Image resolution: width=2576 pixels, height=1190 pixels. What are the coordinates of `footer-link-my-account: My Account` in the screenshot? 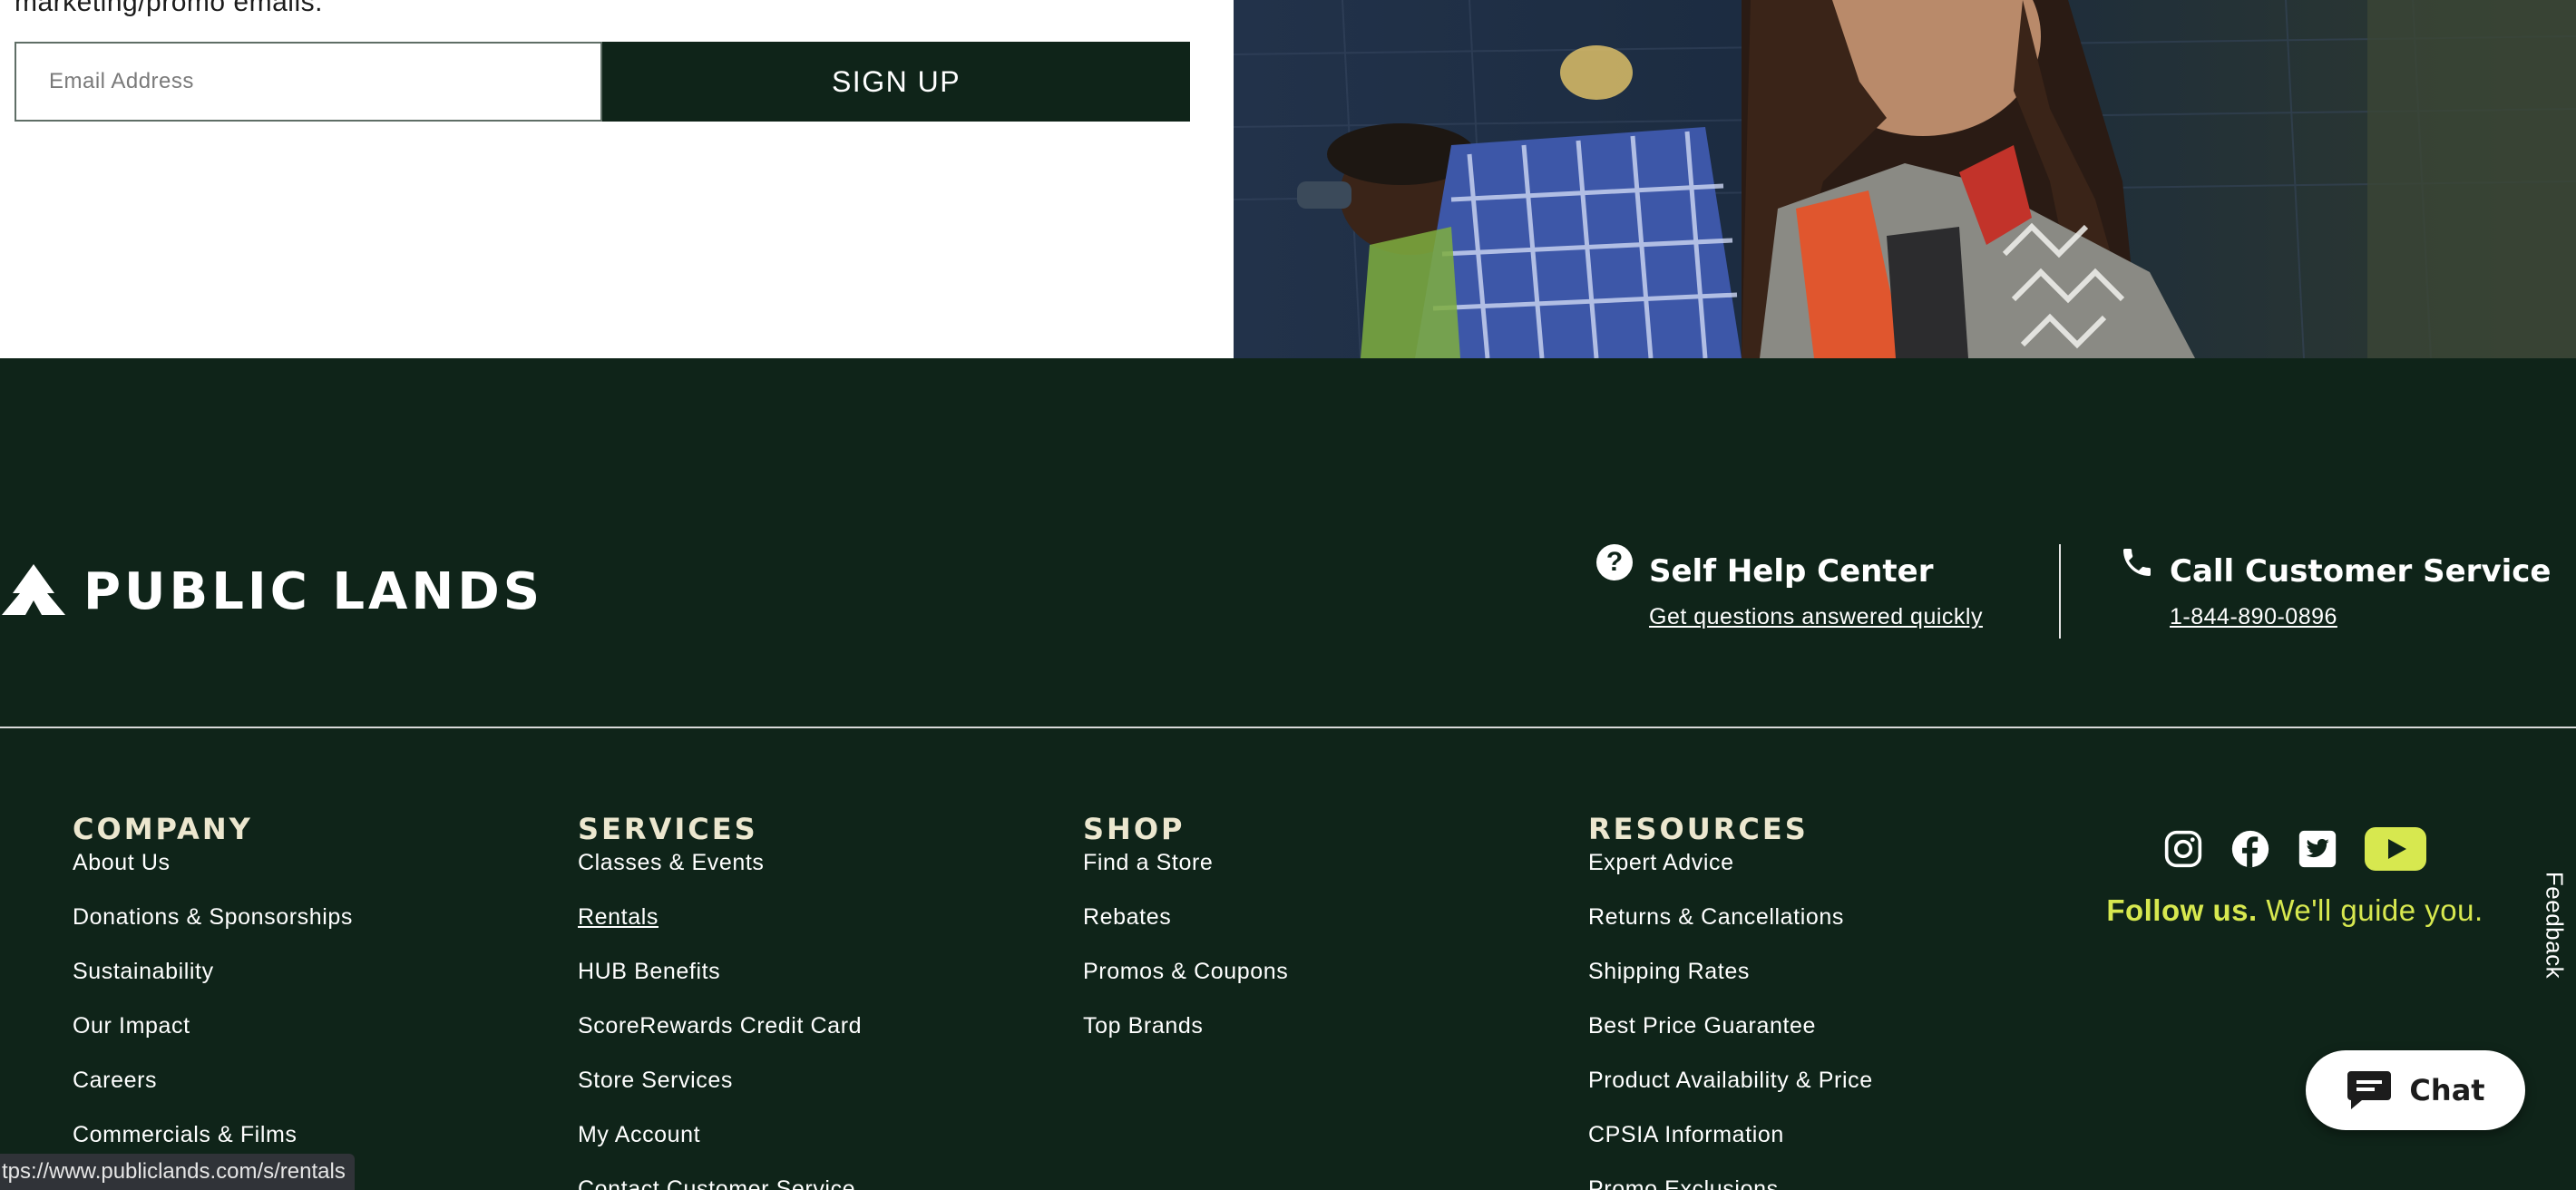 It's located at (639, 1134).